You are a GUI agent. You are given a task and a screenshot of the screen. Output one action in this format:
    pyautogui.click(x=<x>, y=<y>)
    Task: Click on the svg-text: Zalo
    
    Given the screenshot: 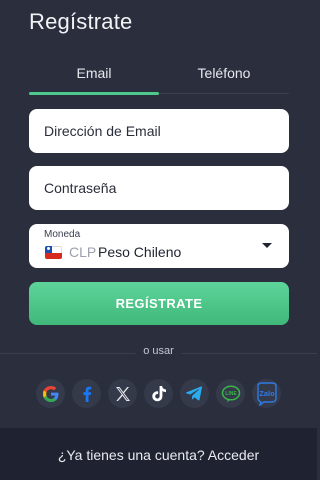 What is the action you would take?
    pyautogui.click(x=267, y=393)
    